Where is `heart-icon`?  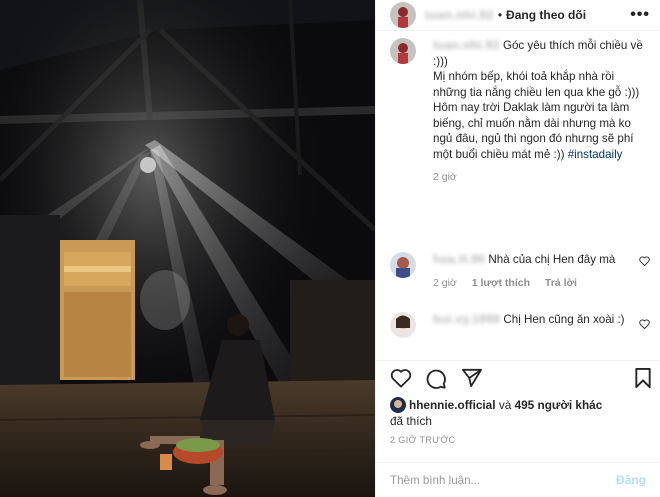
heart-icon is located at coordinates (401, 380).